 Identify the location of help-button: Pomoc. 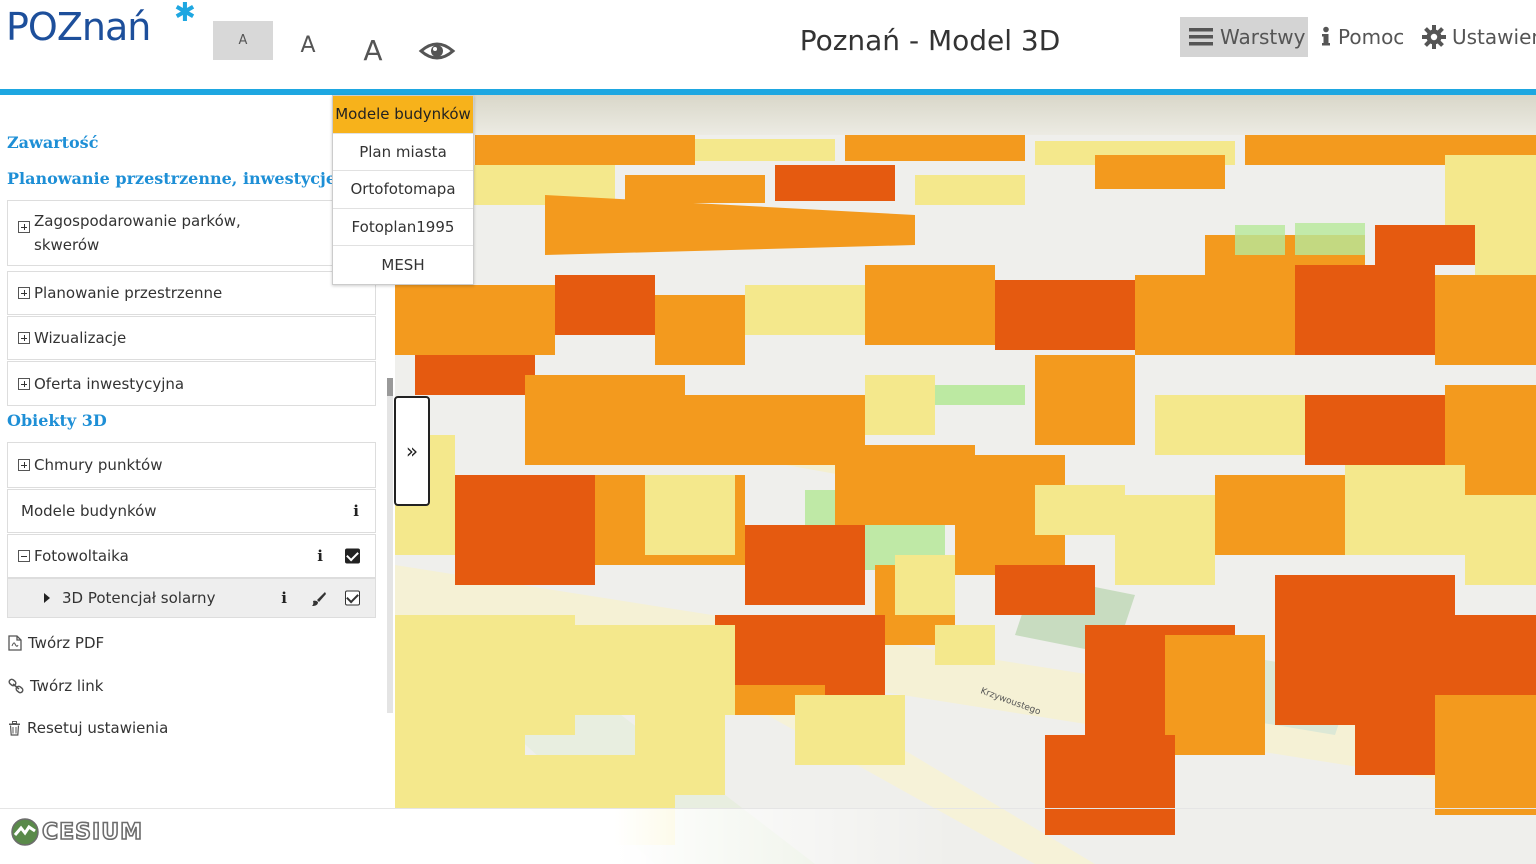
(1363, 37).